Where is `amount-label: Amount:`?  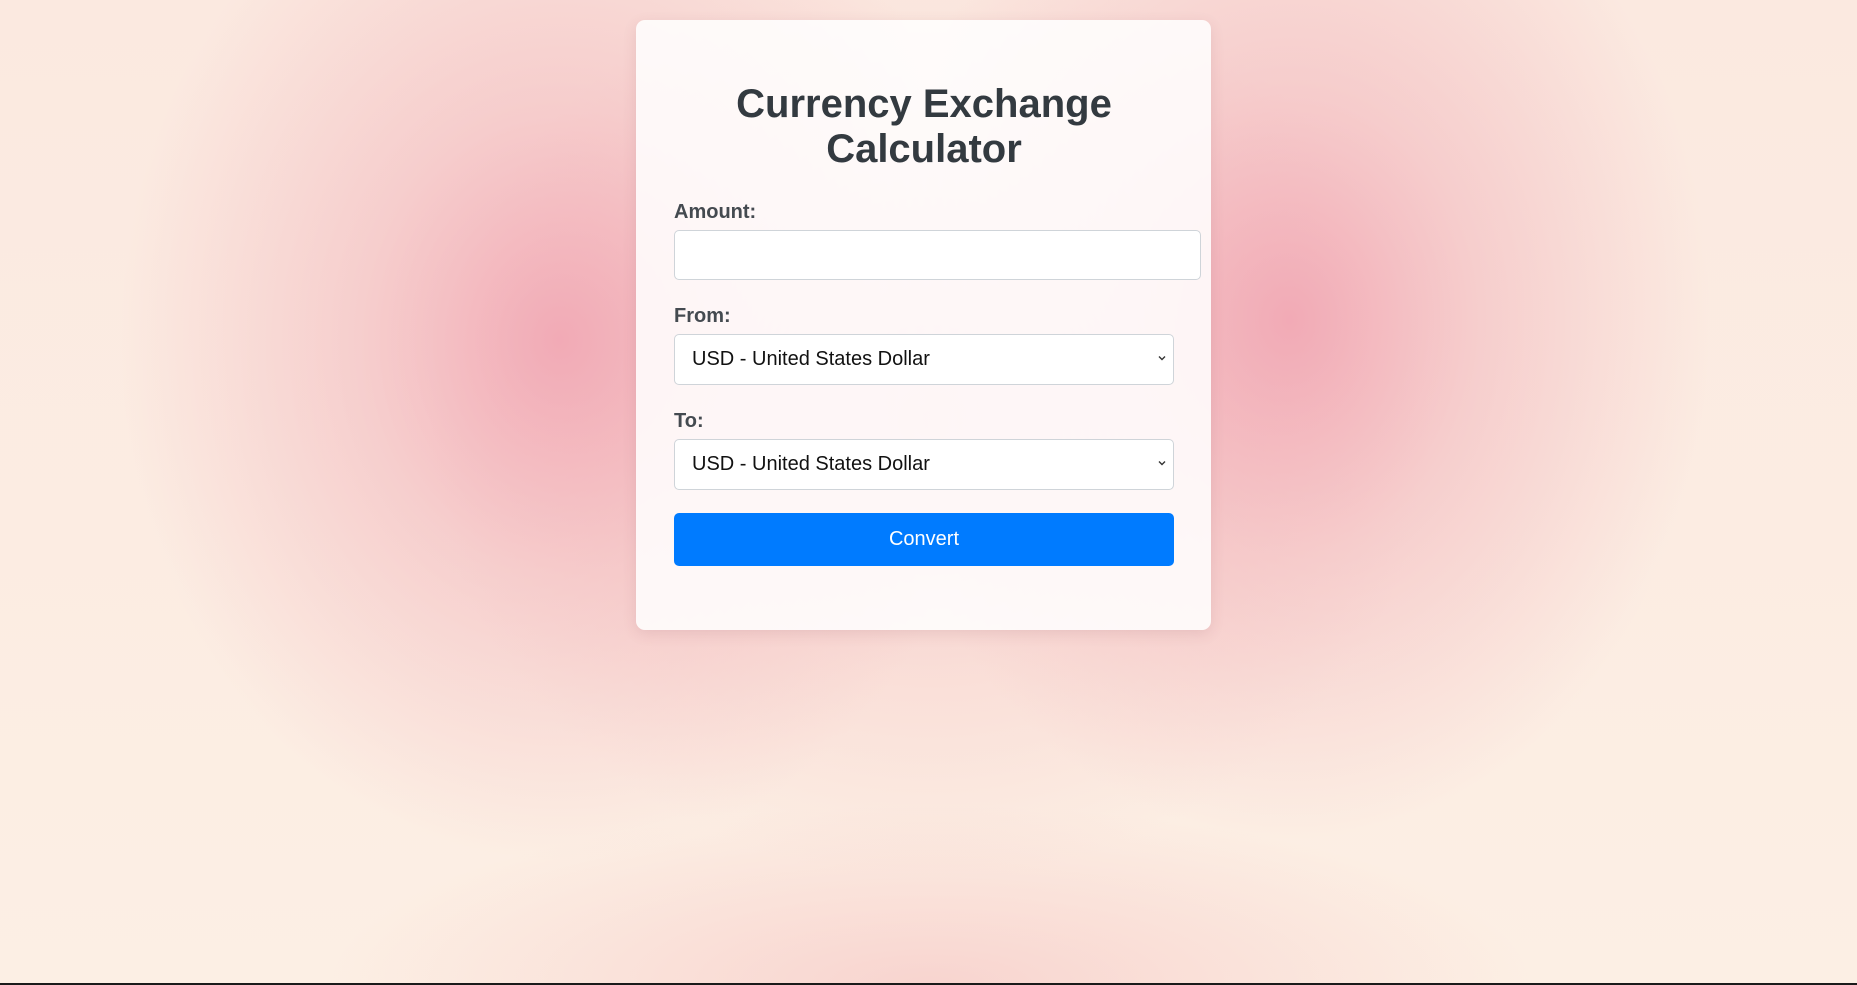
amount-label: Amount: is located at coordinates (715, 212).